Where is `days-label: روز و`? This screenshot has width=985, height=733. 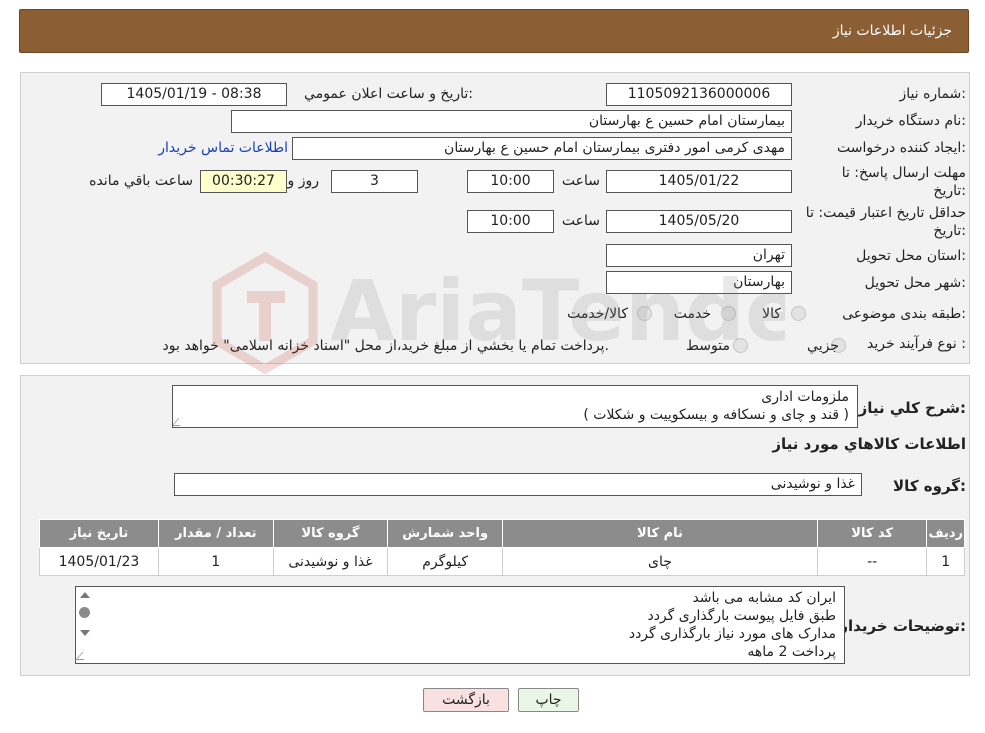 days-label: روز و is located at coordinates (303, 181).